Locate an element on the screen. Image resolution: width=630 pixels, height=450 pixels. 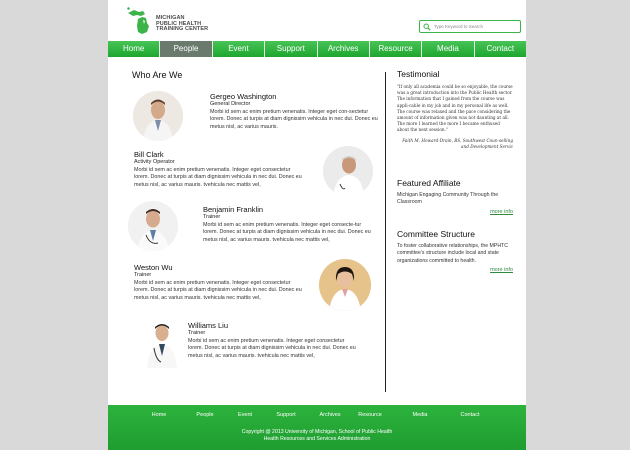
logo-line-3: TRAINING CENTER is located at coordinates (182, 29).